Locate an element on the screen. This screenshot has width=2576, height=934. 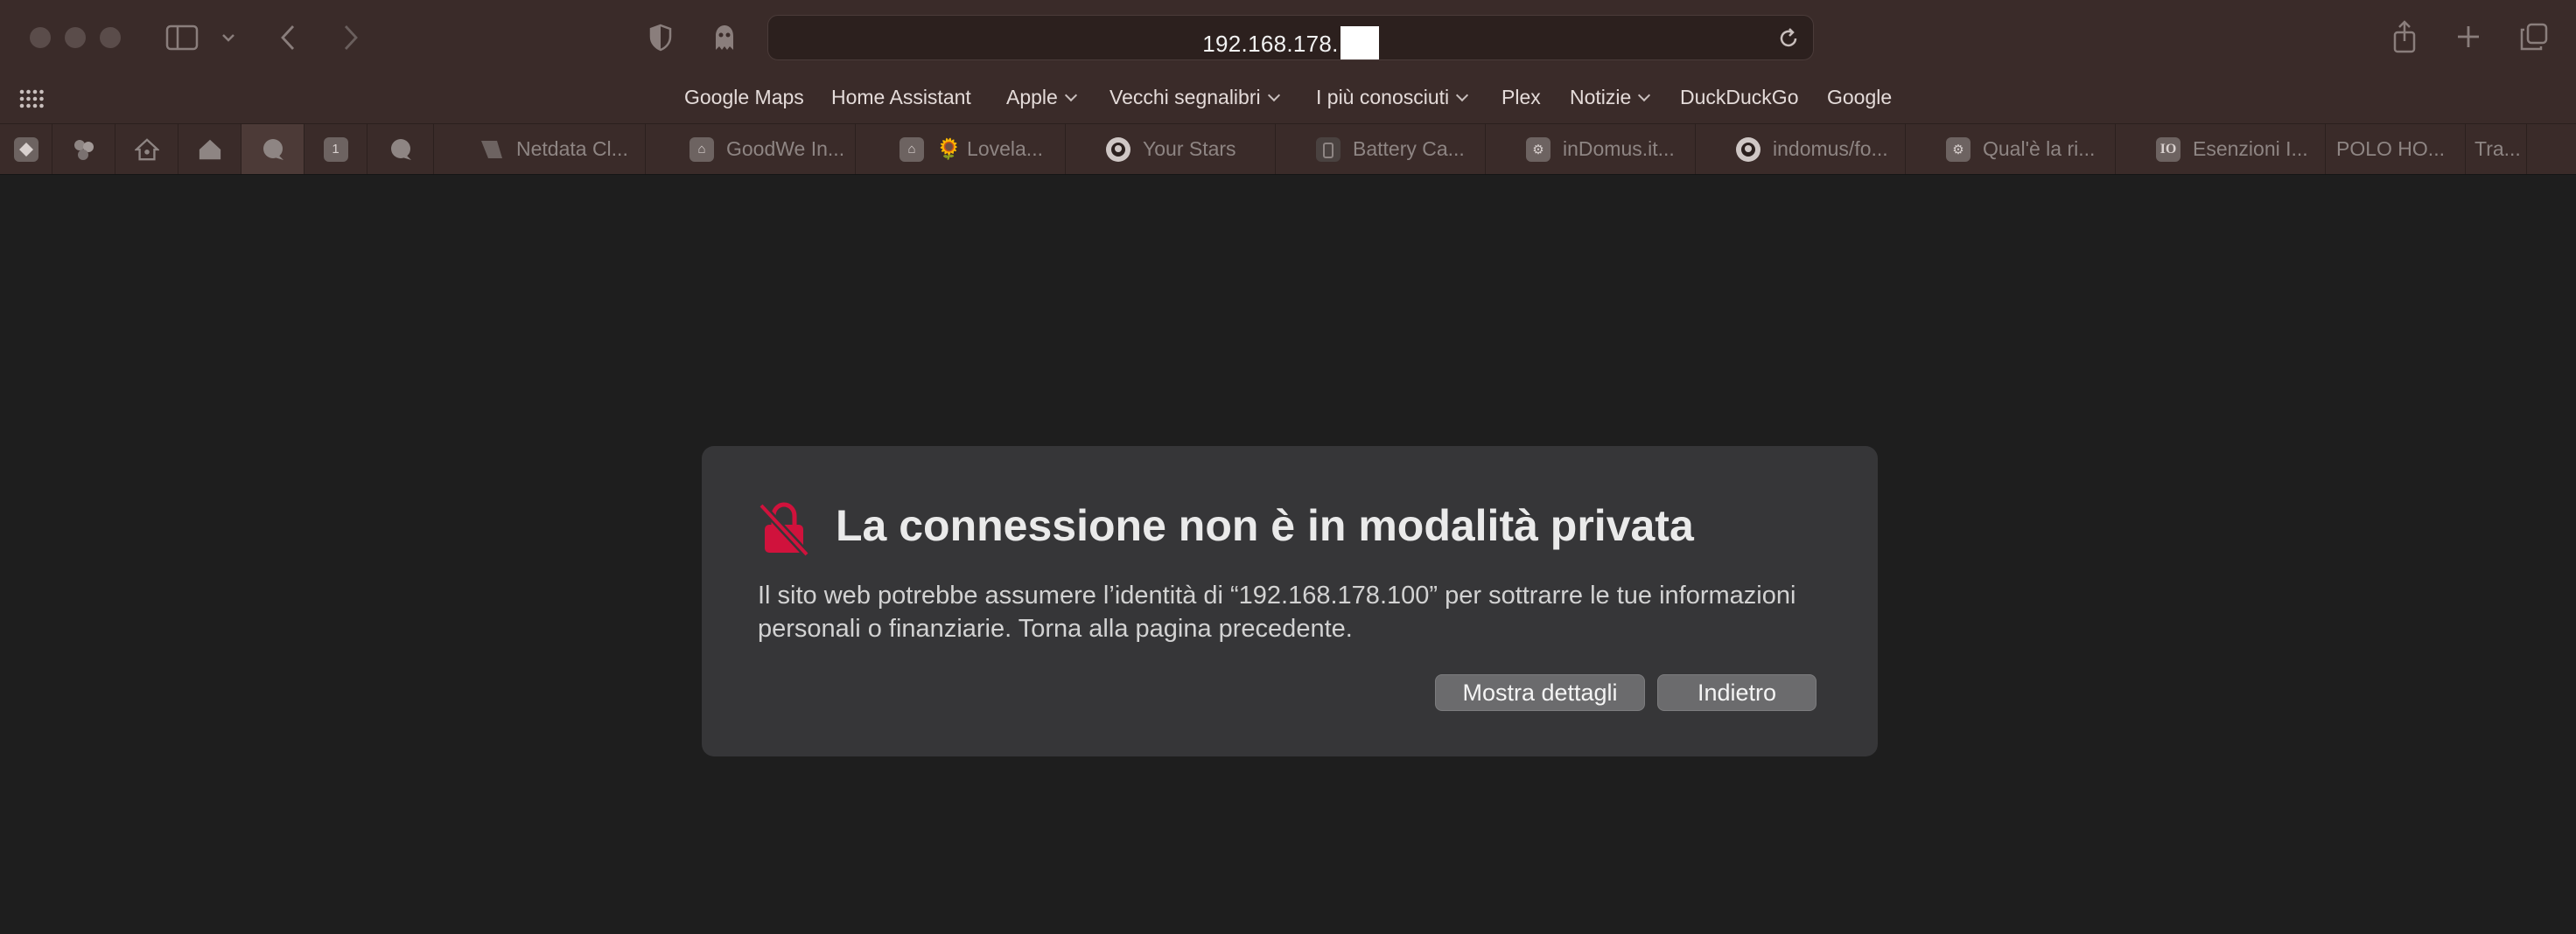
battery-icon is located at coordinates (1328, 149).